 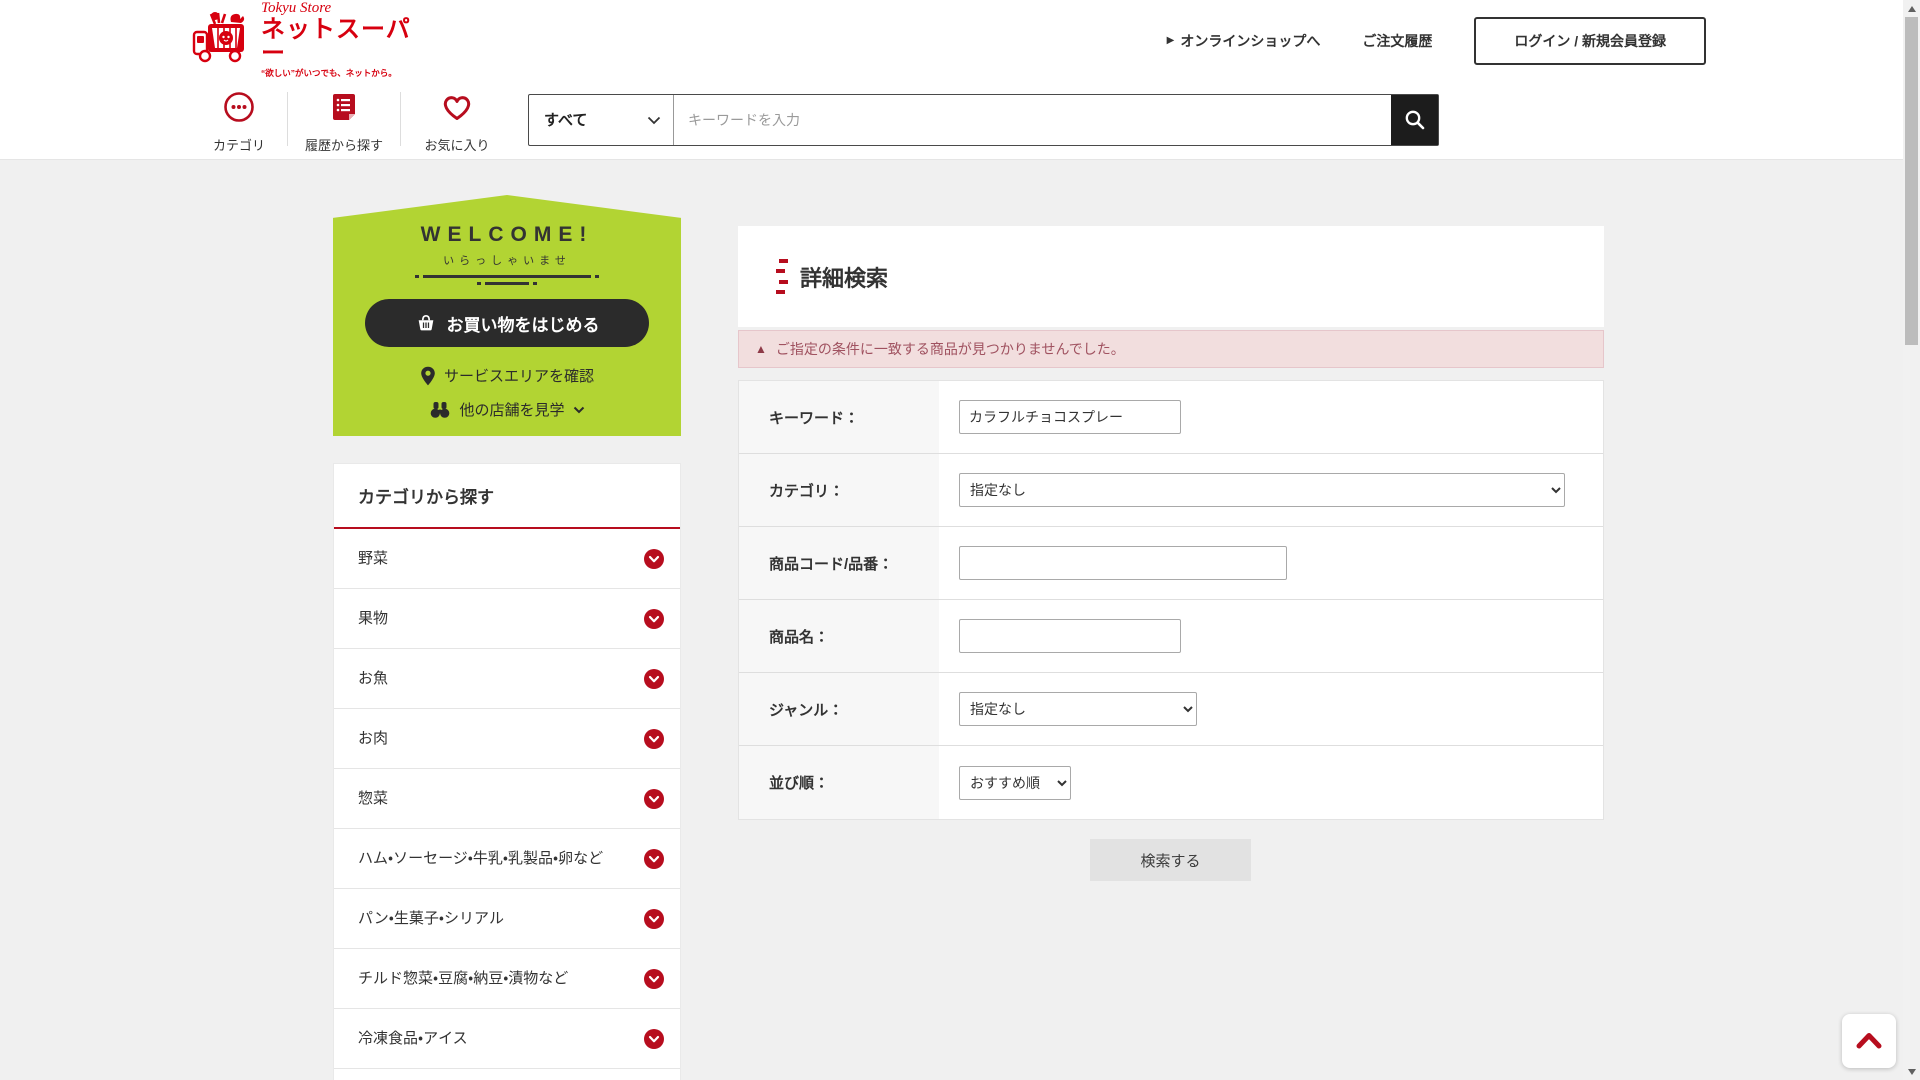 I want to click on history-list-icon, so click(x=344, y=109).